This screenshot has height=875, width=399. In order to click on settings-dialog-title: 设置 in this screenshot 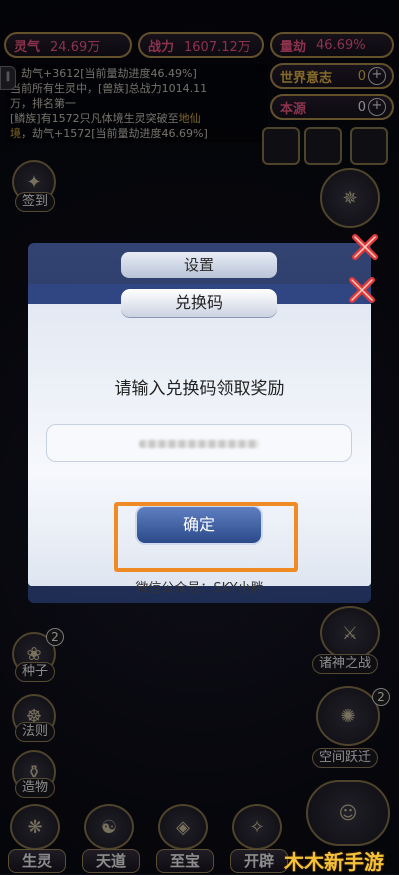, I will do `click(199, 265)`.